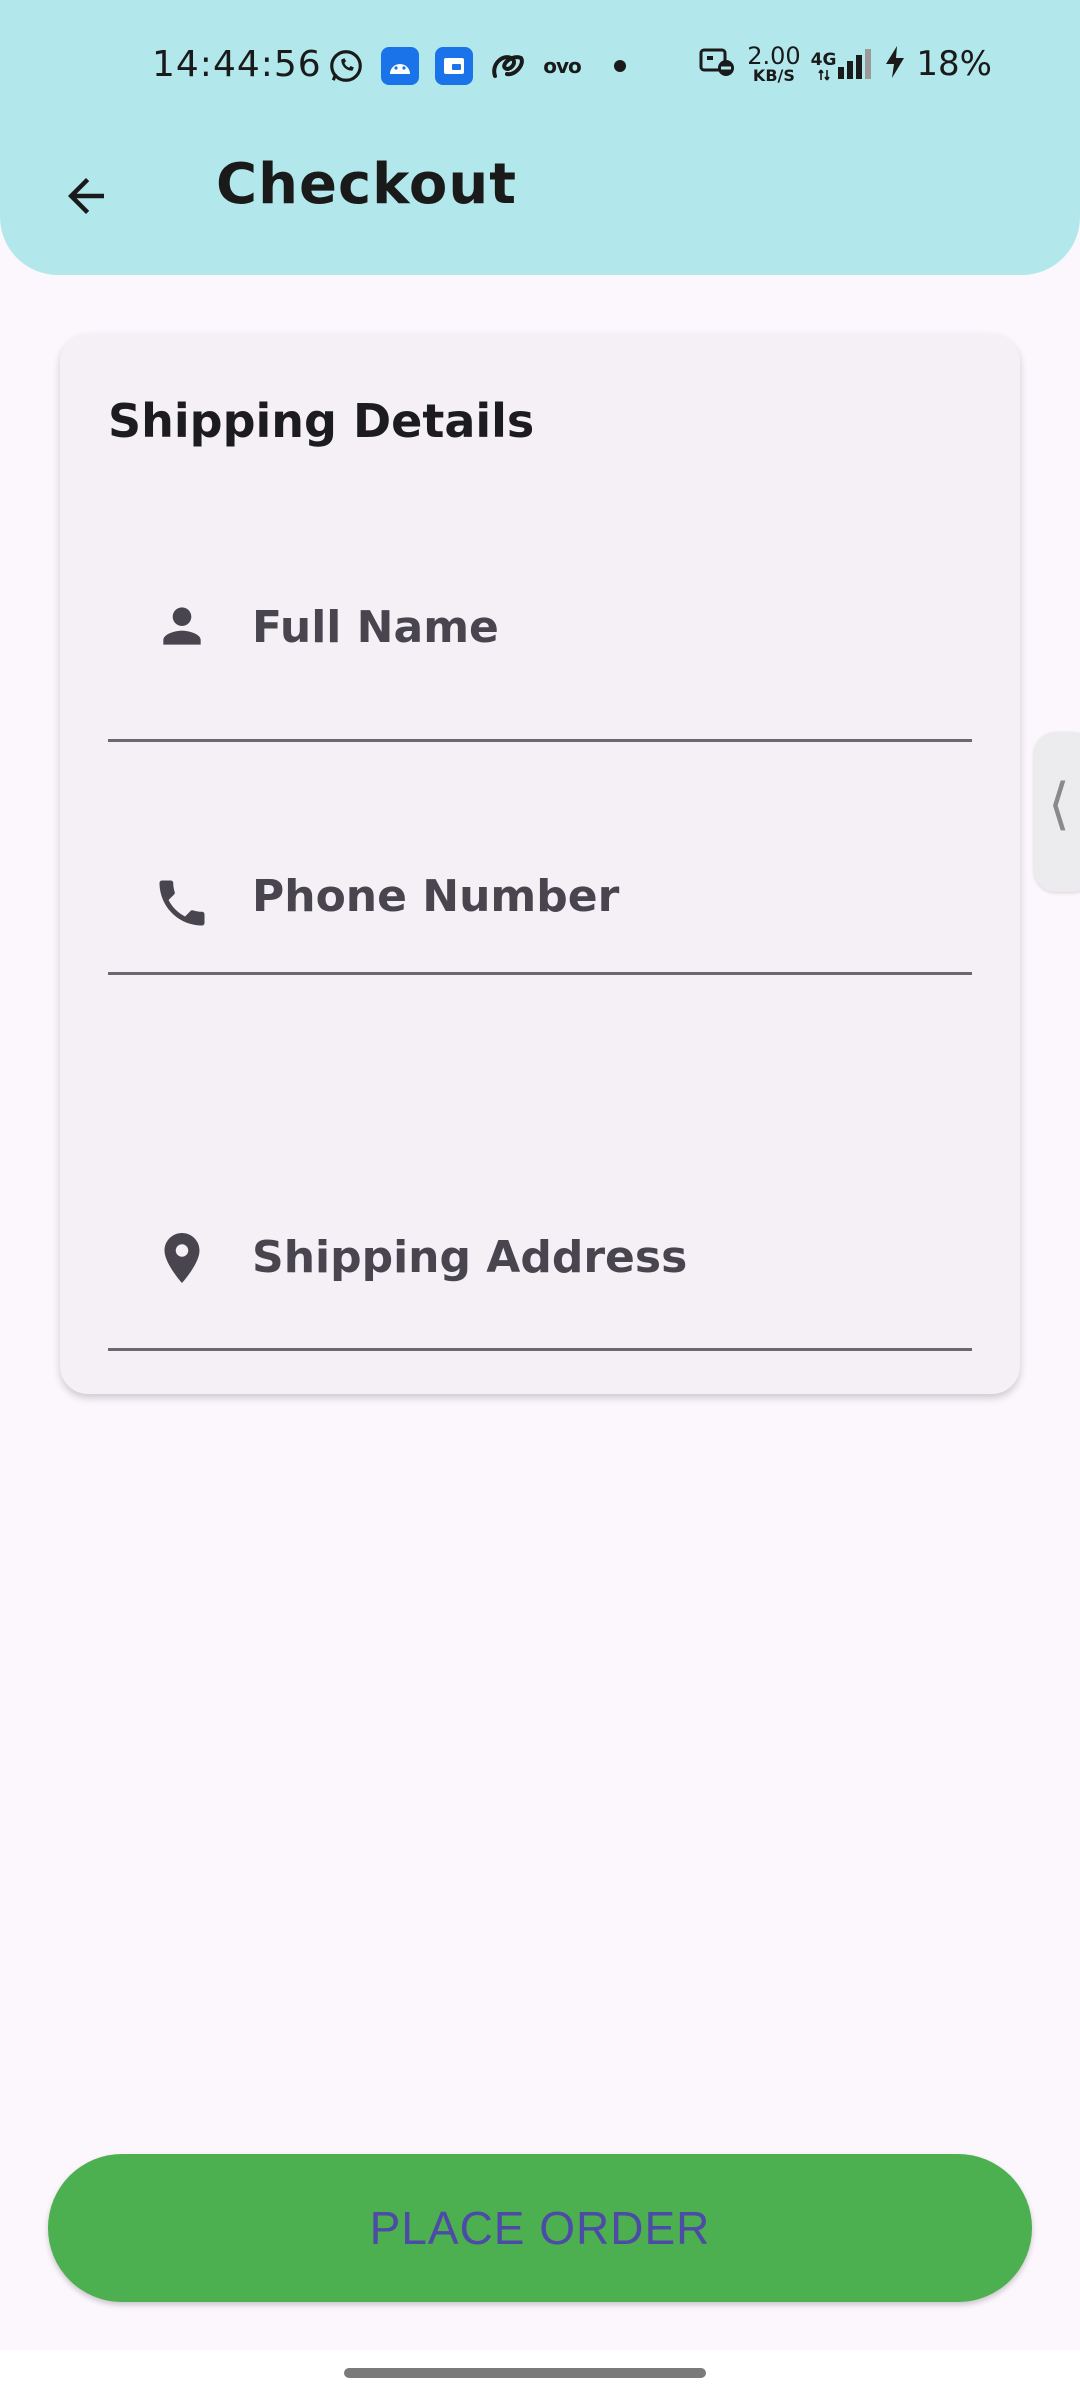 This screenshot has height=2400, width=1080. What do you see at coordinates (540, 857) in the screenshot?
I see `phone-number-field: Phone Number` at bounding box center [540, 857].